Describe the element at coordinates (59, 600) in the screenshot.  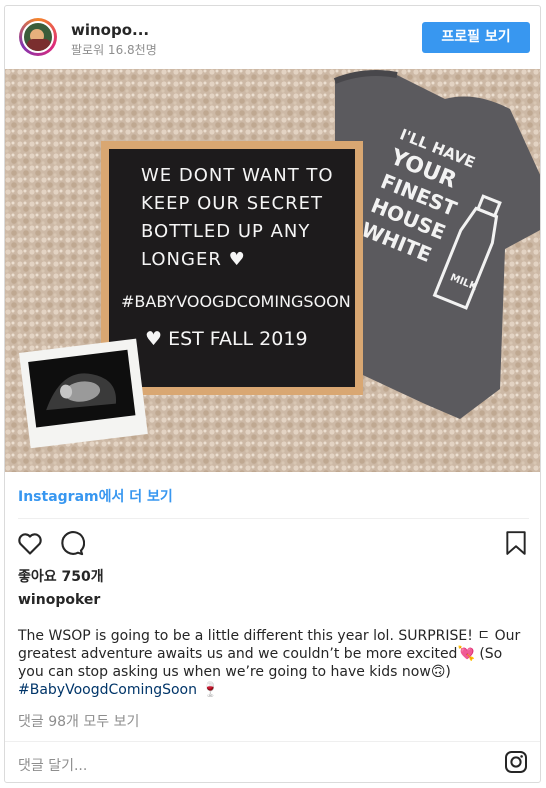
I see `post-owner: winopoker` at that location.